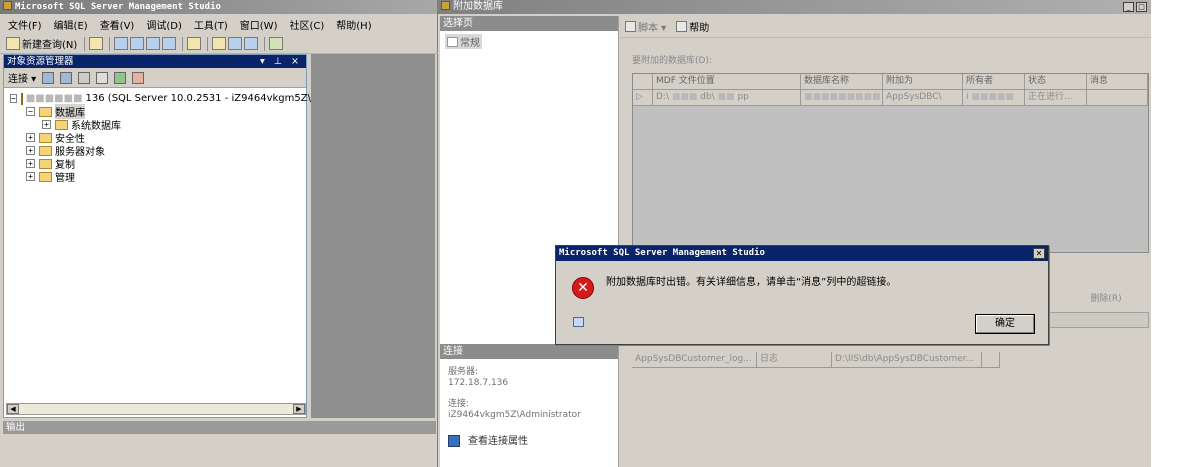 Image resolution: width=1181 pixels, height=467 pixels. What do you see at coordinates (235, 43) in the screenshot?
I see `save-icon` at bounding box center [235, 43].